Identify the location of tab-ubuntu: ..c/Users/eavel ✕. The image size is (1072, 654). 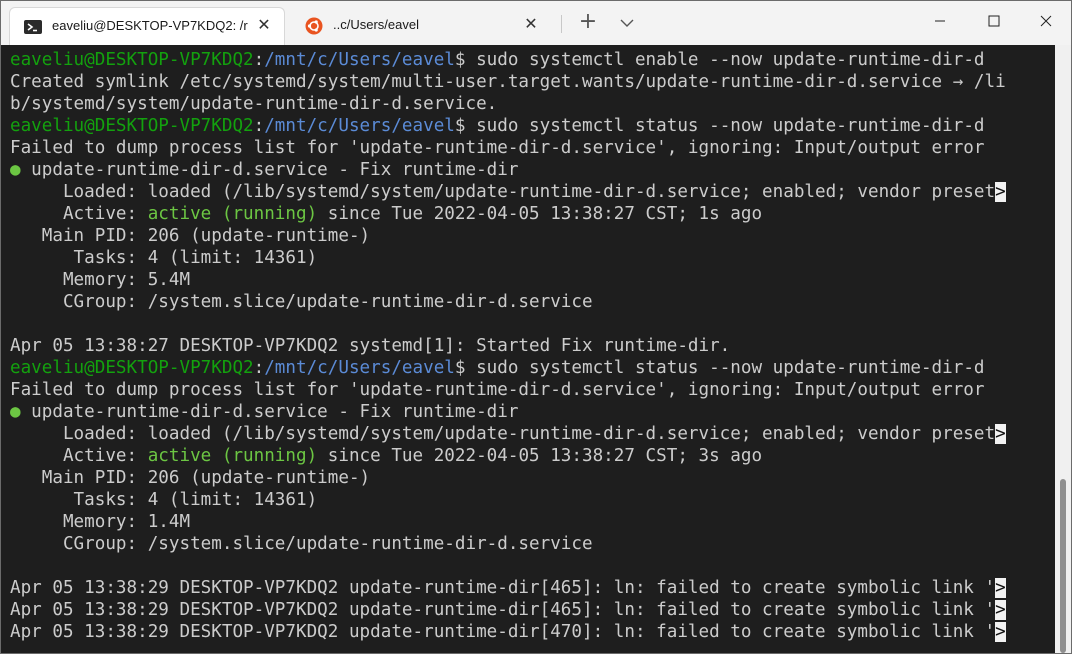
(421, 26).